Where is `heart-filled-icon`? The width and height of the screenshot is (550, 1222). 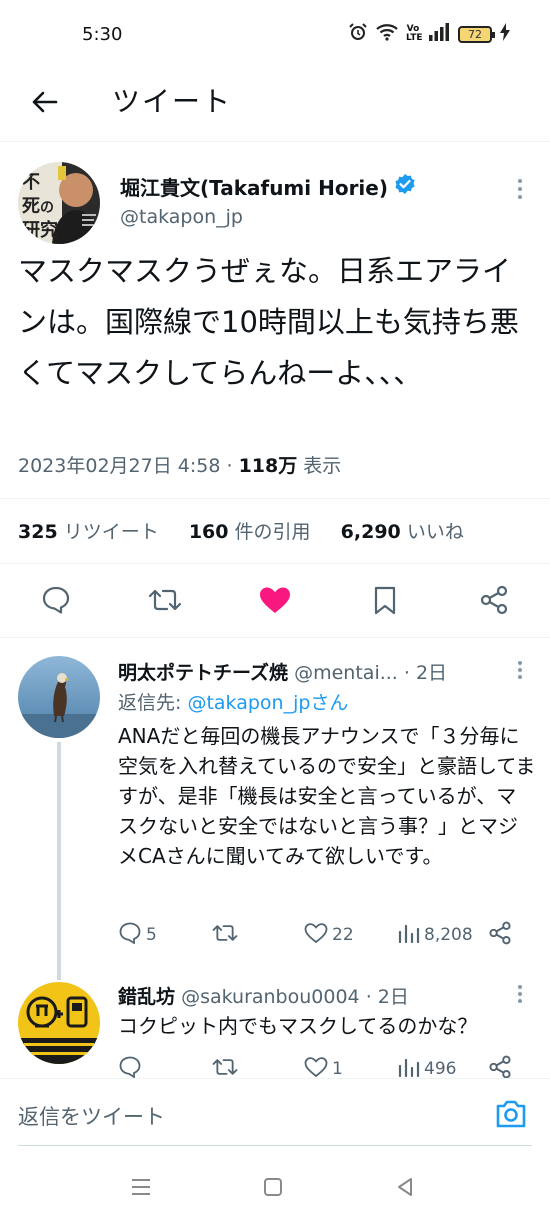
heart-filled-icon is located at coordinates (275, 602).